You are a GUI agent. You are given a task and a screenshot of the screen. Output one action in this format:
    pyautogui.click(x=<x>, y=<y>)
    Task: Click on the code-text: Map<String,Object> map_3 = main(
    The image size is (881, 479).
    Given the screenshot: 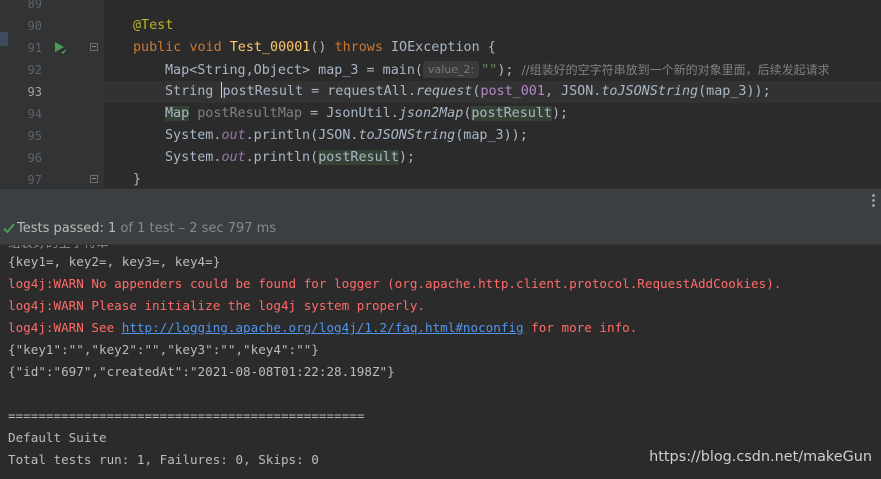 What is the action you would take?
    pyautogui.click(x=294, y=70)
    